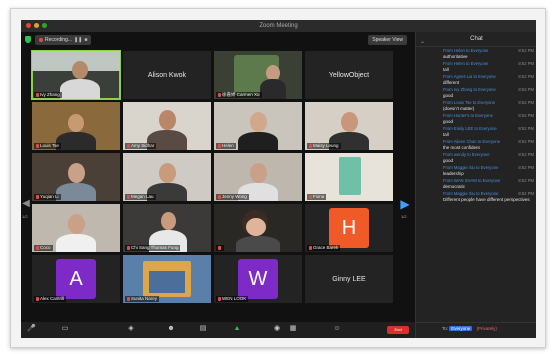  I want to click on chat-message: From Helen to Everyone 8:52 PM tall, so click(488, 66).